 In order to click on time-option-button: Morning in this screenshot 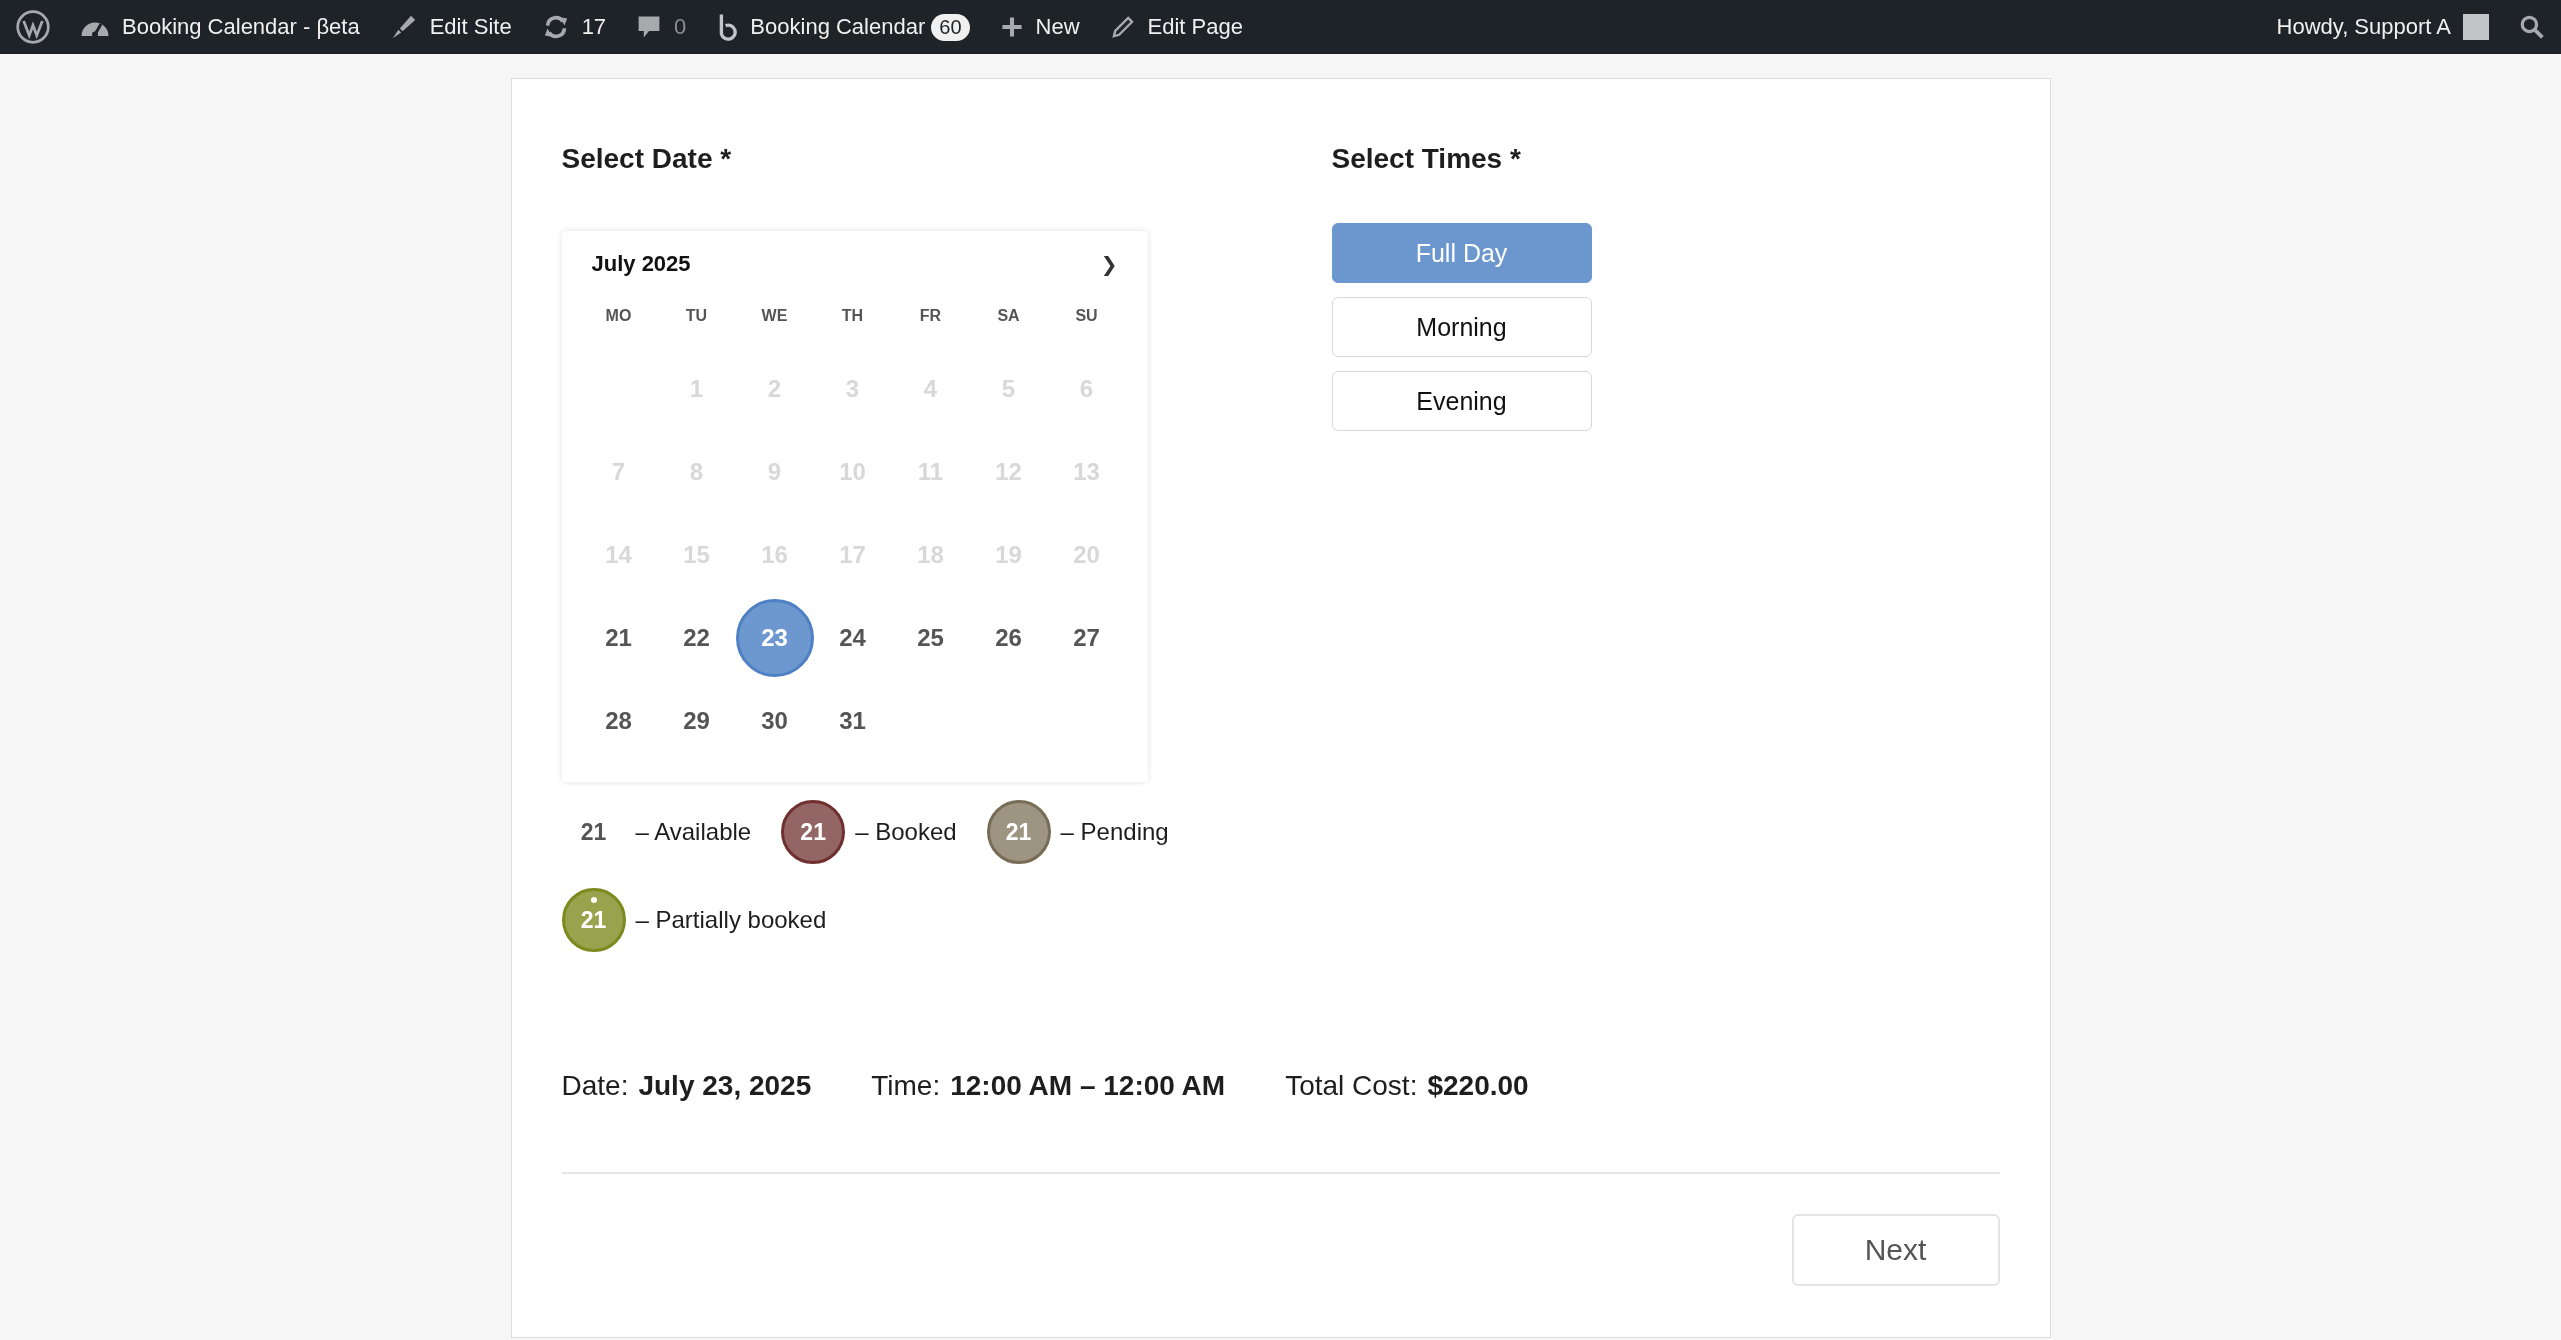, I will do `click(1461, 327)`.